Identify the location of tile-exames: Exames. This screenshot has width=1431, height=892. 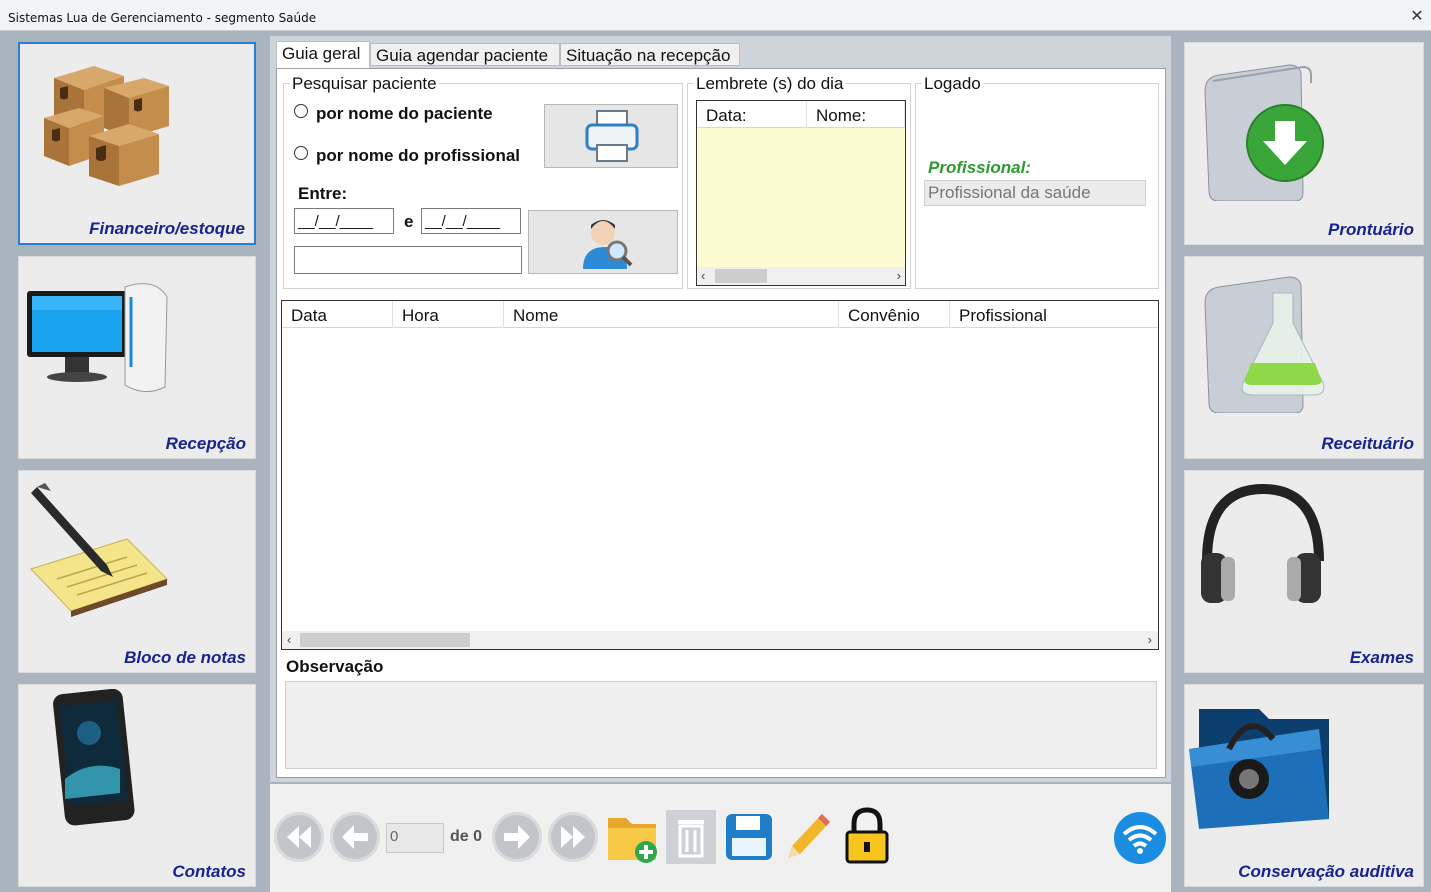
(1304, 571).